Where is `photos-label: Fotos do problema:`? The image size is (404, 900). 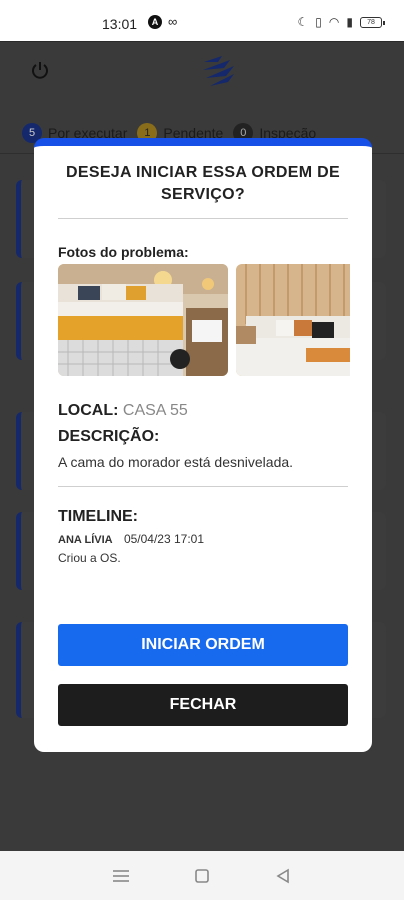
photos-label: Fotos do problema: is located at coordinates (123, 252).